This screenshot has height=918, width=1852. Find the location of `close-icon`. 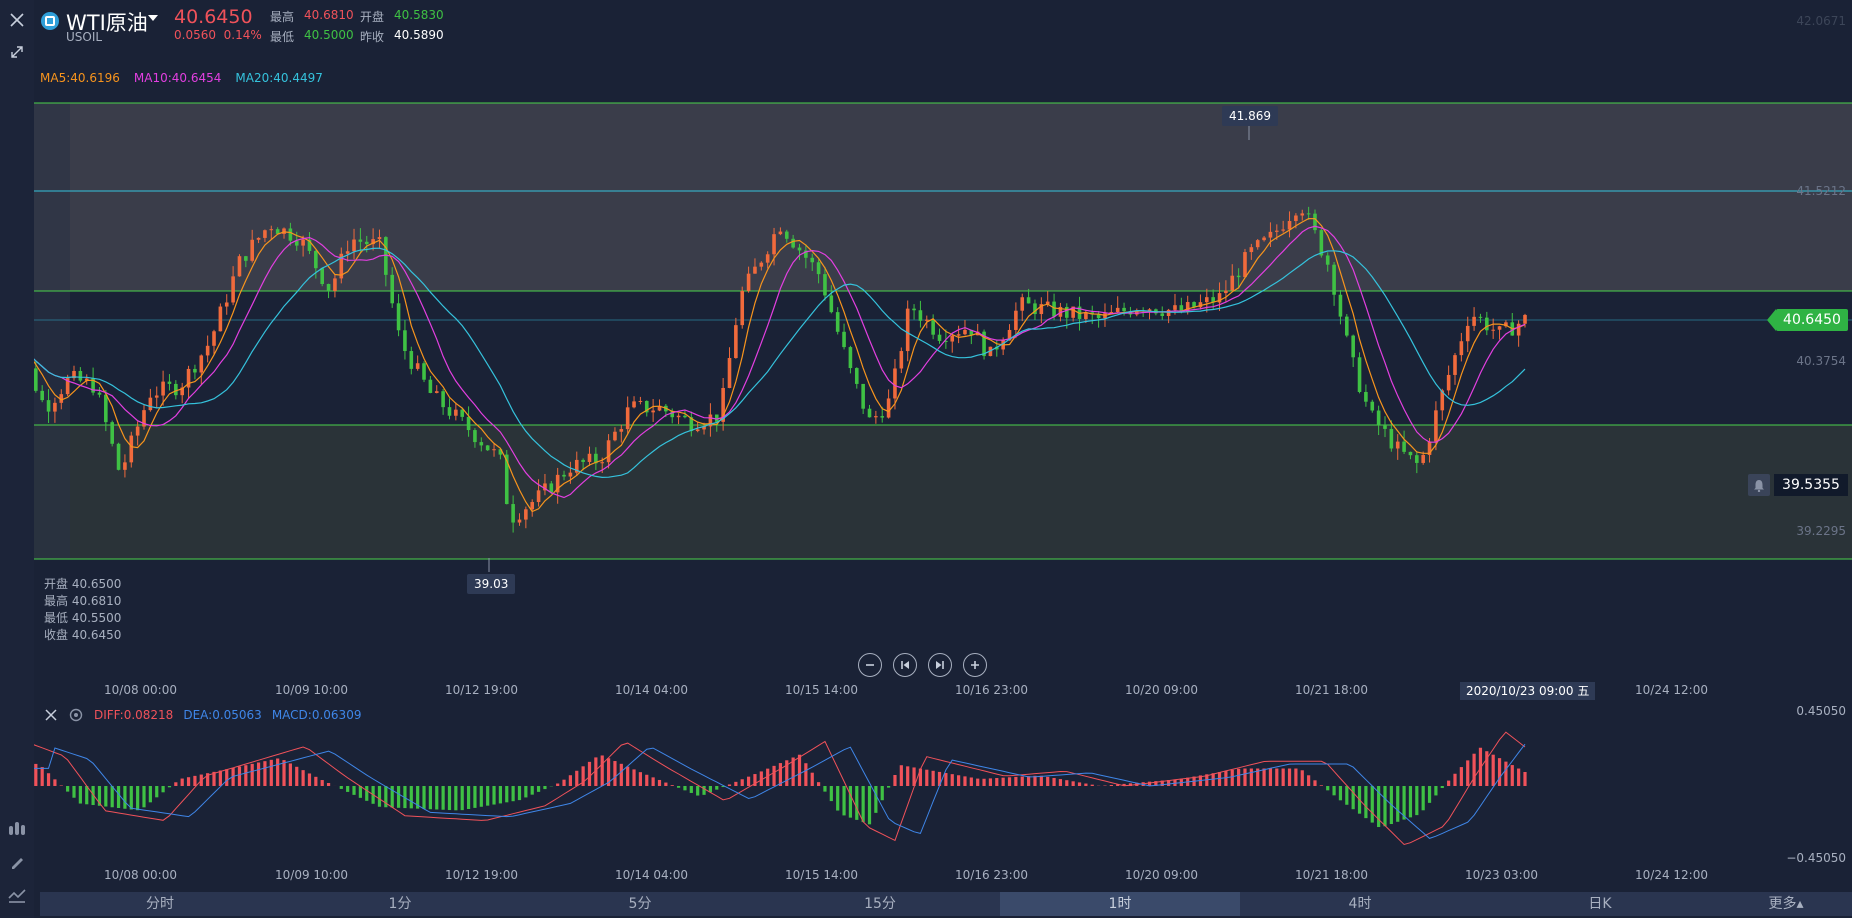

close-icon is located at coordinates (17, 20).